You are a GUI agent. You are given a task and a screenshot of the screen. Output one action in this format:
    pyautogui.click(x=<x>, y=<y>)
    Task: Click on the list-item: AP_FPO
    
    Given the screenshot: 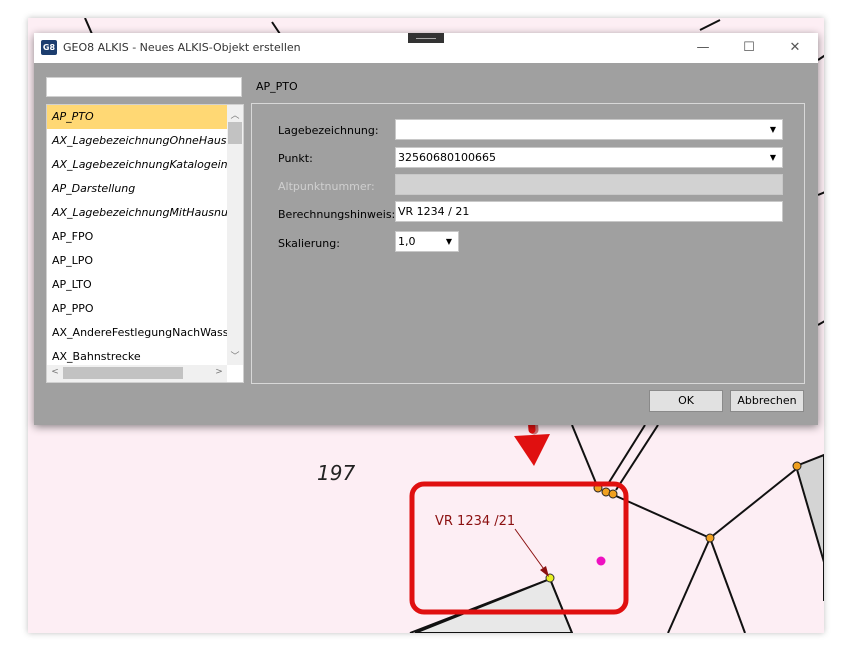 What is the action you would take?
    pyautogui.click(x=137, y=237)
    